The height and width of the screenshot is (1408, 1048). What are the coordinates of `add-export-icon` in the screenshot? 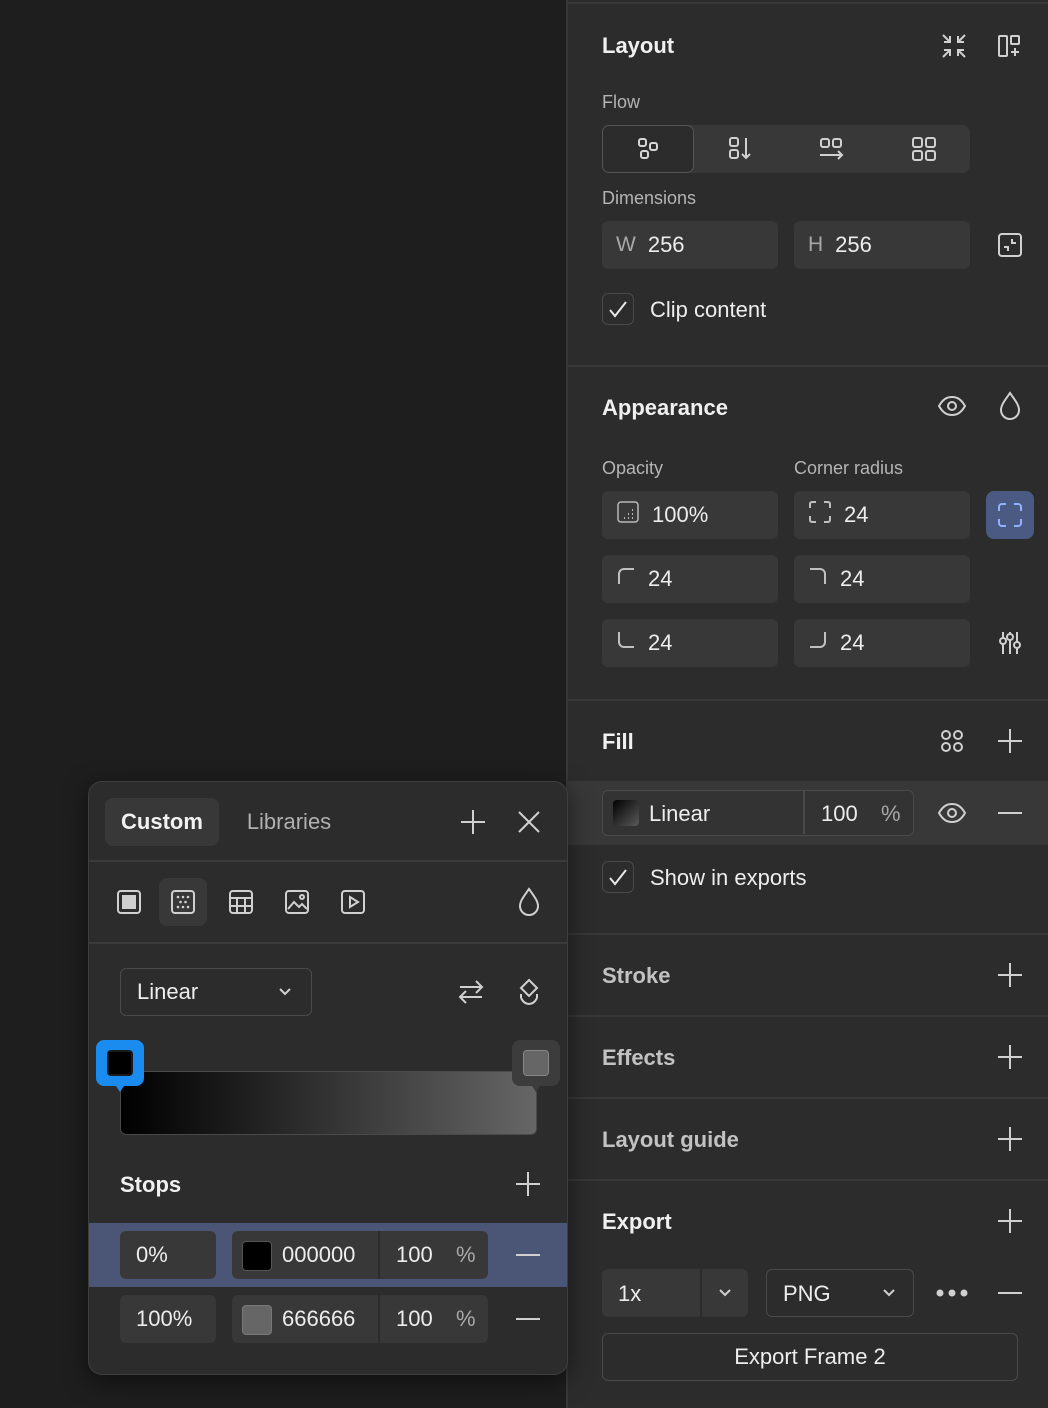 It's located at (1010, 1221).